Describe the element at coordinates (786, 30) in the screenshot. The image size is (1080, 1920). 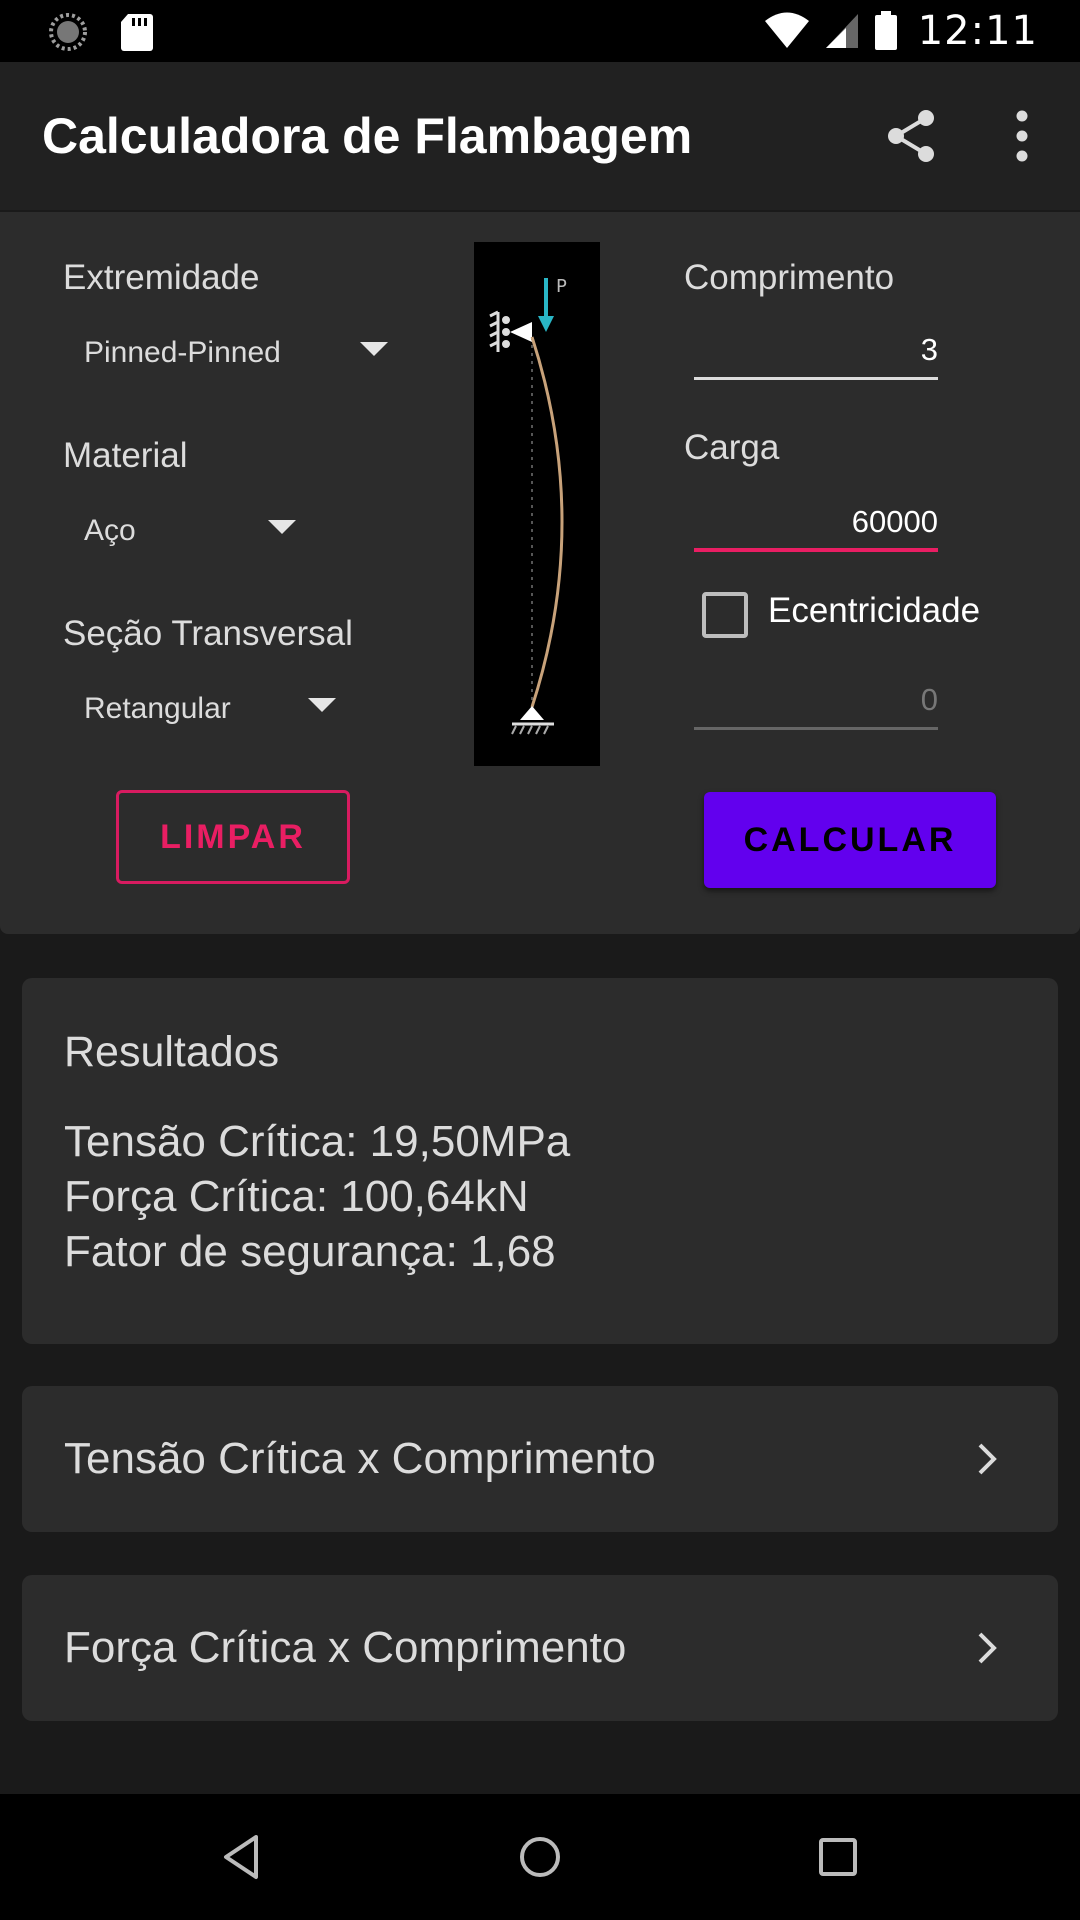
I see `wifi-icon` at that location.